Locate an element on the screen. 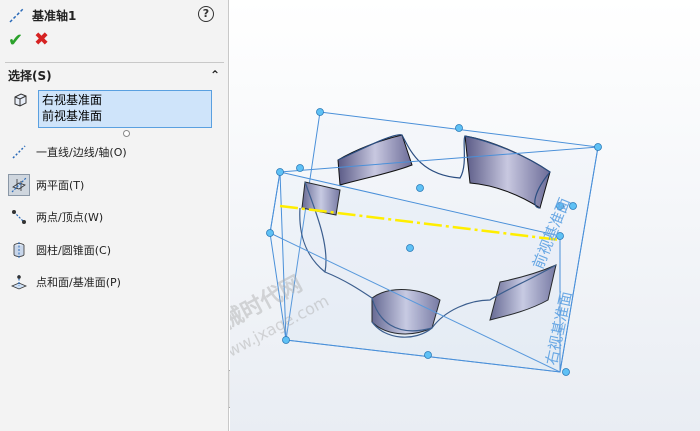 The image size is (700, 431). ok-button: ✔ is located at coordinates (15, 41).